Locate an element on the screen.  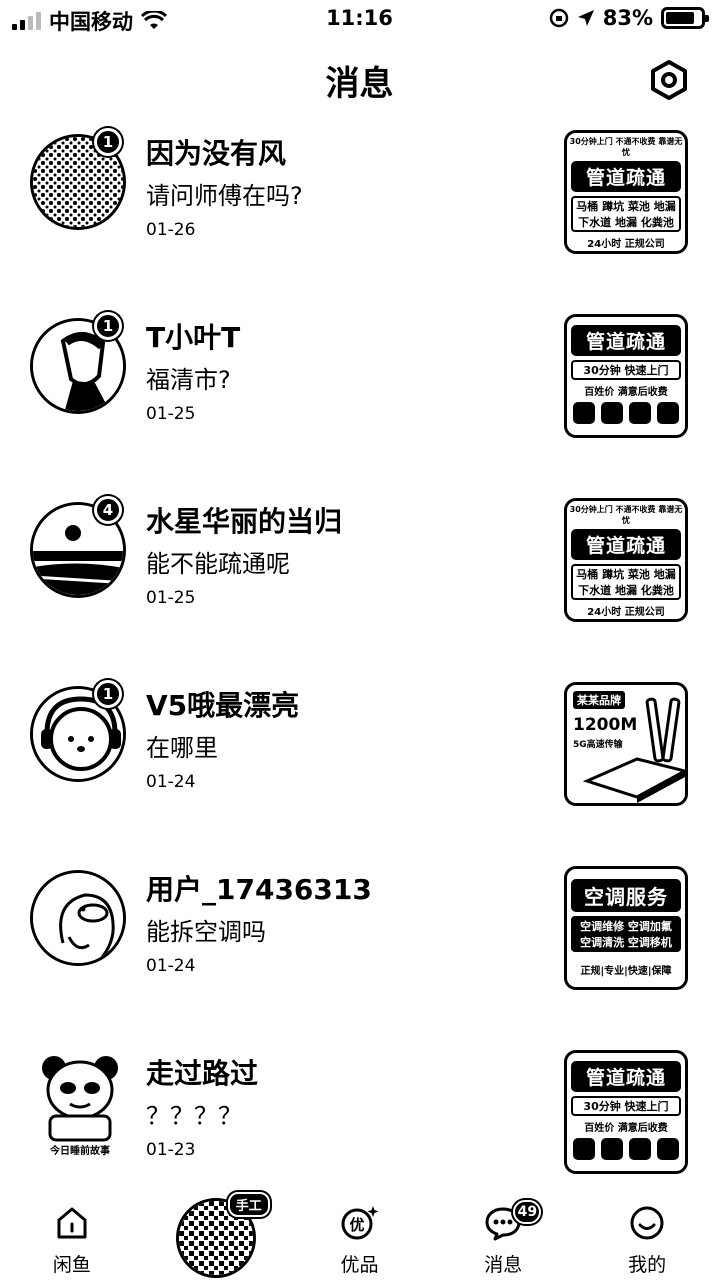
last-message: 在哪里 is located at coordinates (182, 748).